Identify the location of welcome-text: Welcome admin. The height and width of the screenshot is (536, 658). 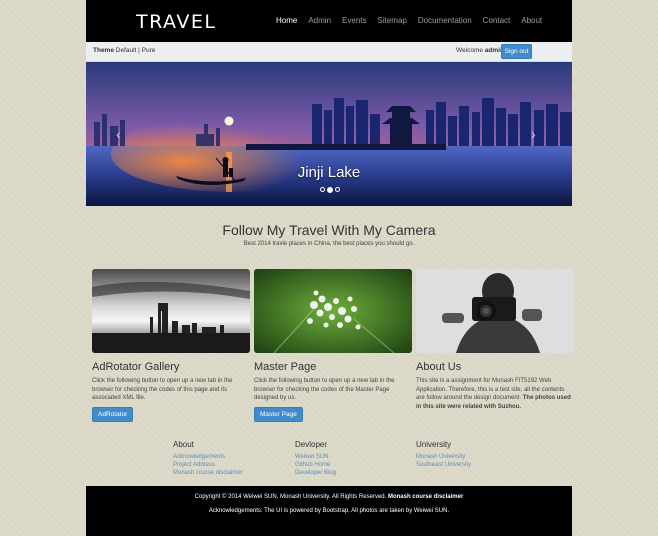
(480, 50).